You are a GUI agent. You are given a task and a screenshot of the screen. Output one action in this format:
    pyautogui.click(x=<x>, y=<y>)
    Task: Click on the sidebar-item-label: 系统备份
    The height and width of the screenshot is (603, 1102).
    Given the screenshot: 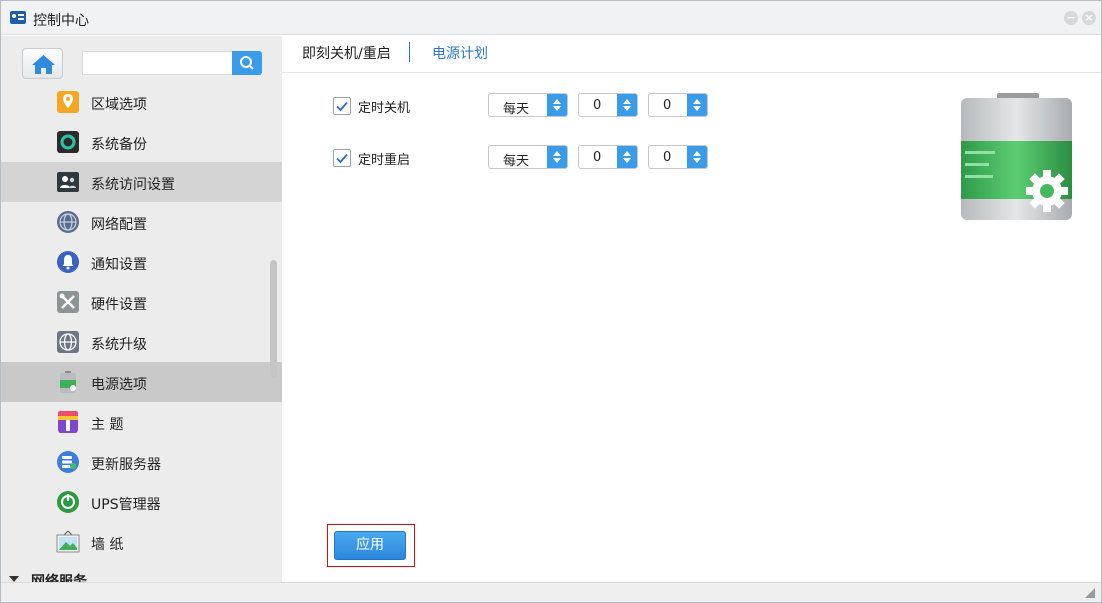 What is the action you would take?
    pyautogui.click(x=119, y=145)
    